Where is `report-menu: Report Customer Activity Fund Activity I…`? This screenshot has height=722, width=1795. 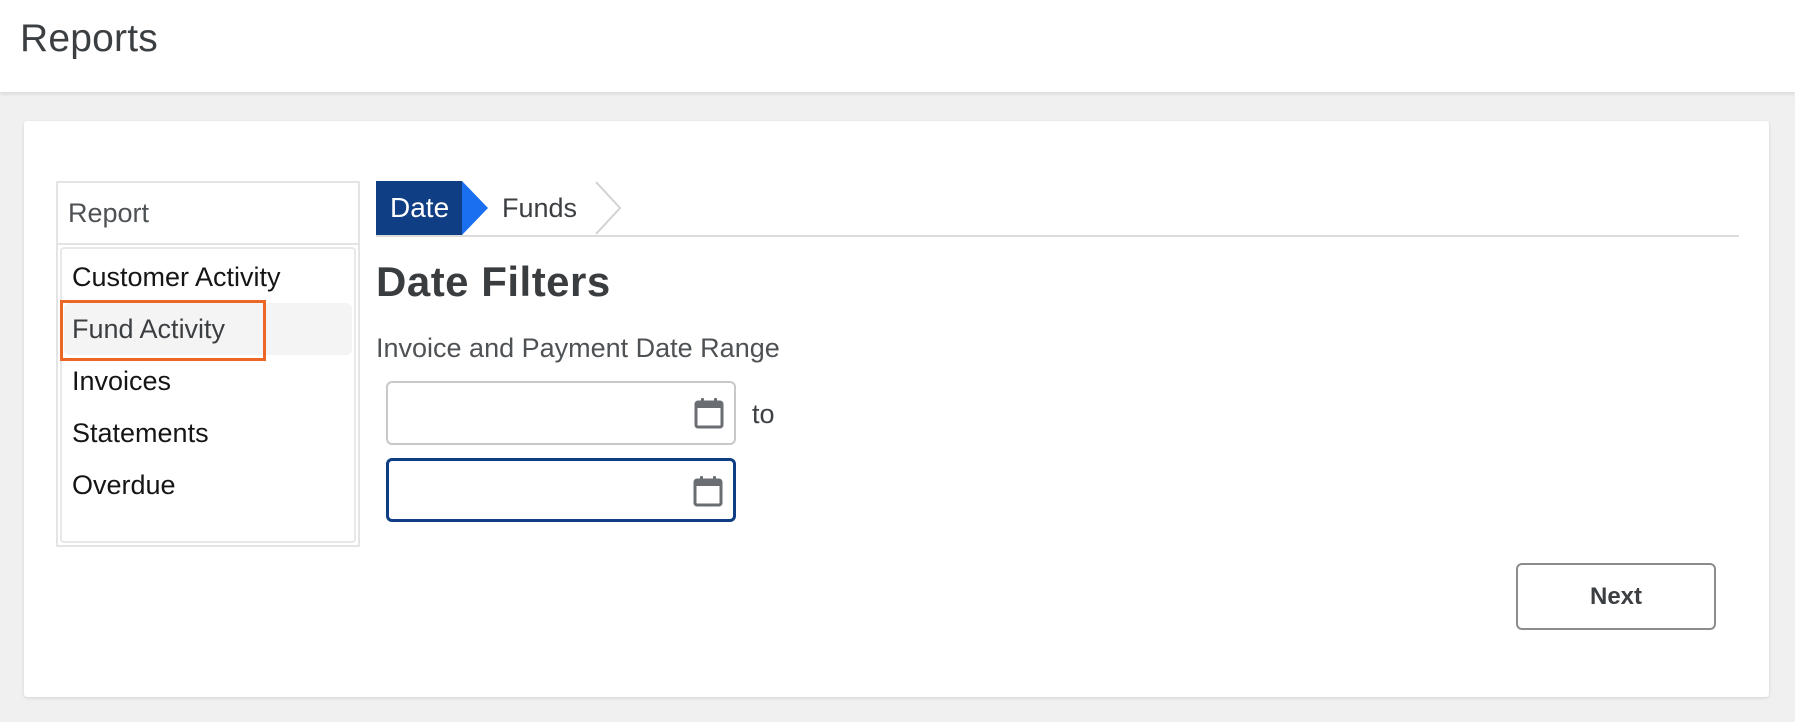
report-menu: Report Customer Activity Fund Activity I… is located at coordinates (208, 364).